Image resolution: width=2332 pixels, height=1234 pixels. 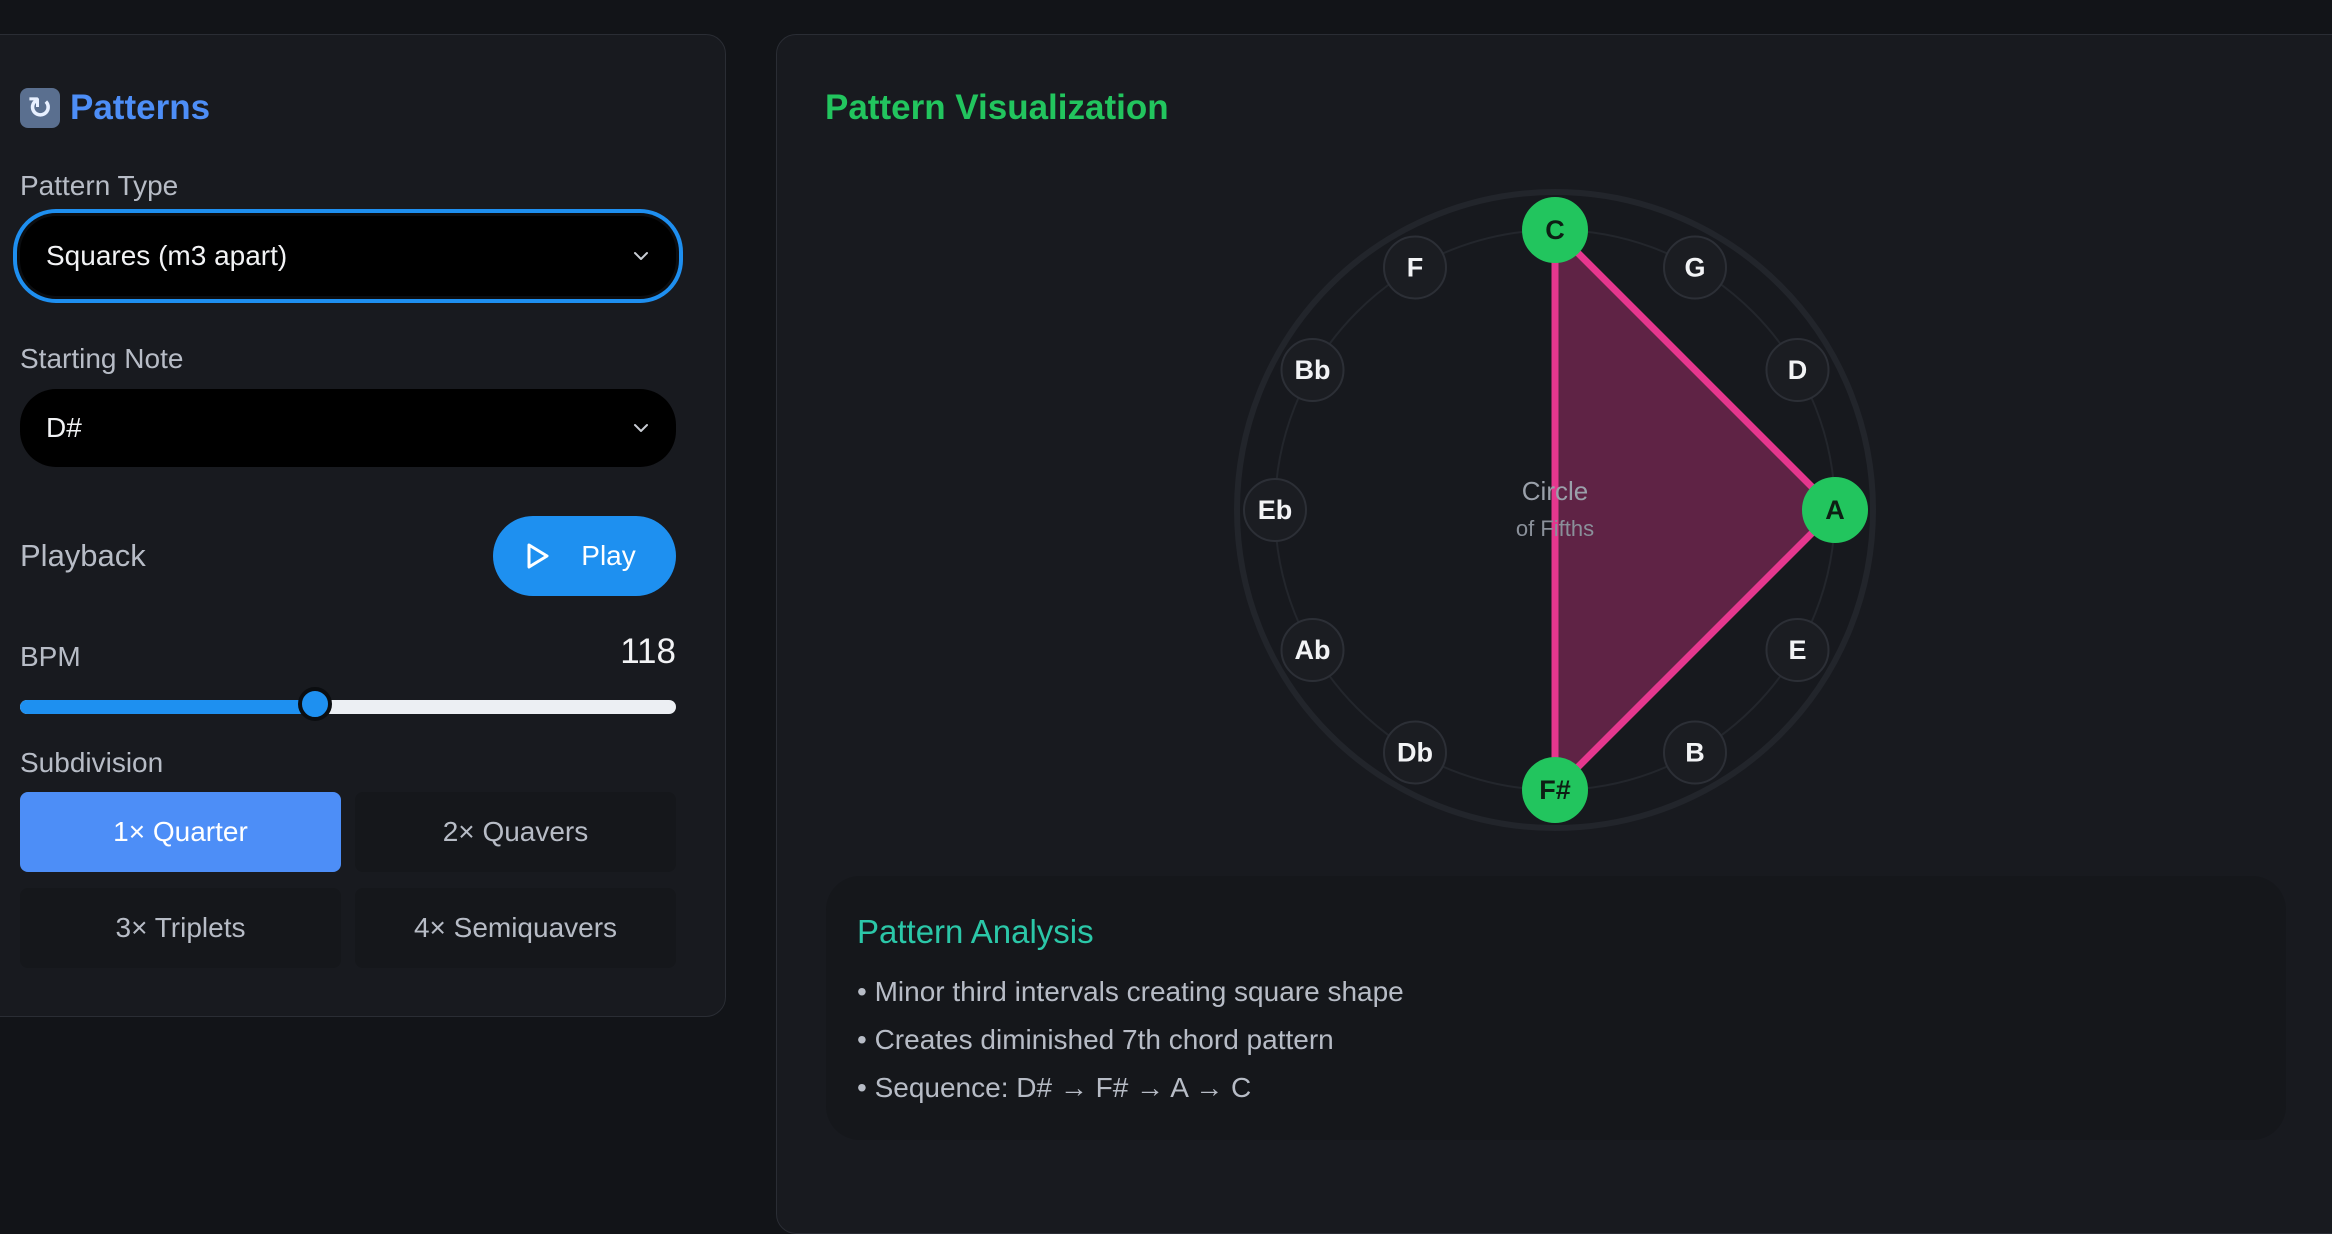 I want to click on starting-note-label: Starting Note, so click(x=102, y=358).